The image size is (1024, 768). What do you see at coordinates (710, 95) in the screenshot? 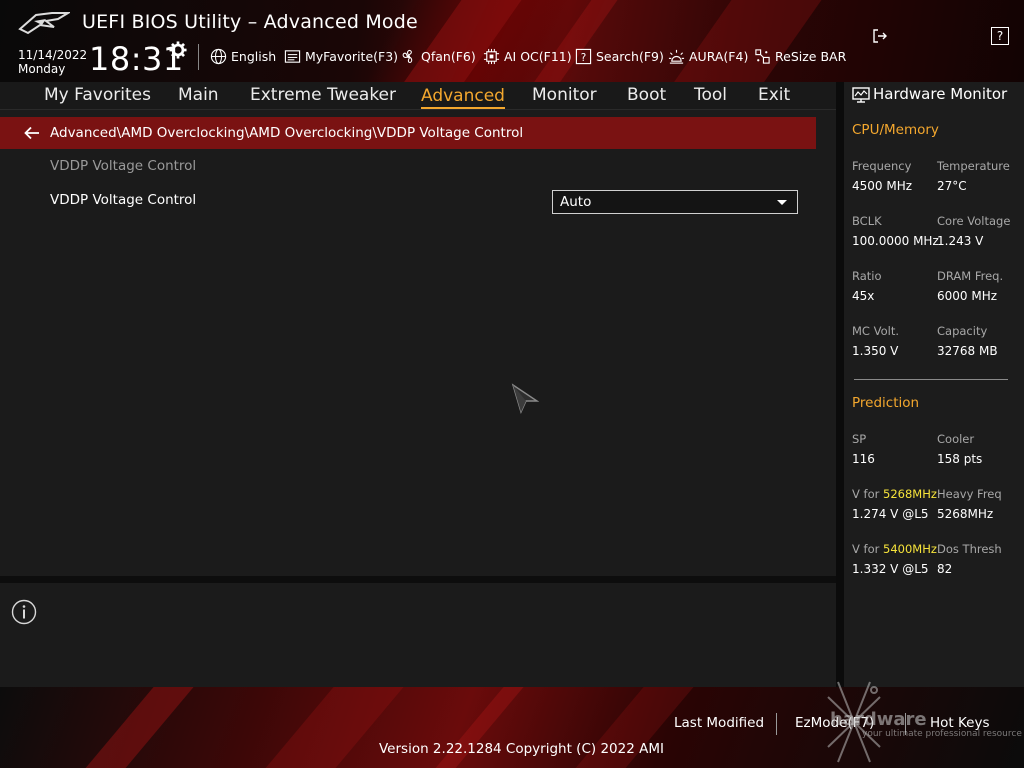
I see `tab-tool: Tool` at bounding box center [710, 95].